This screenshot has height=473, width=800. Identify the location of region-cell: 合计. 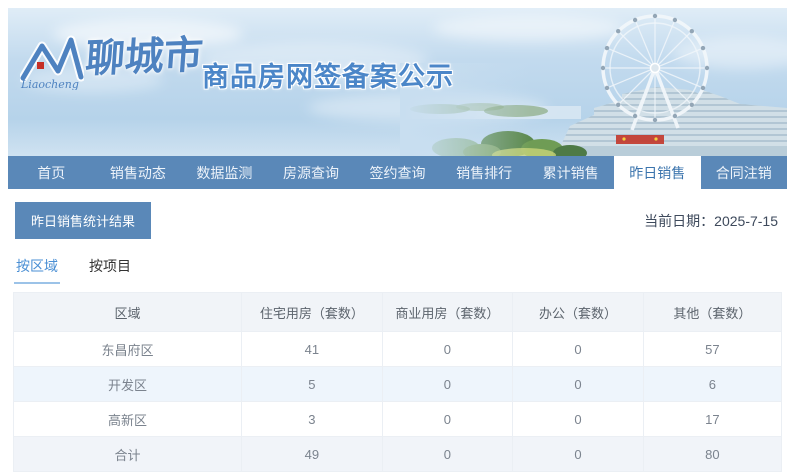
(127, 454).